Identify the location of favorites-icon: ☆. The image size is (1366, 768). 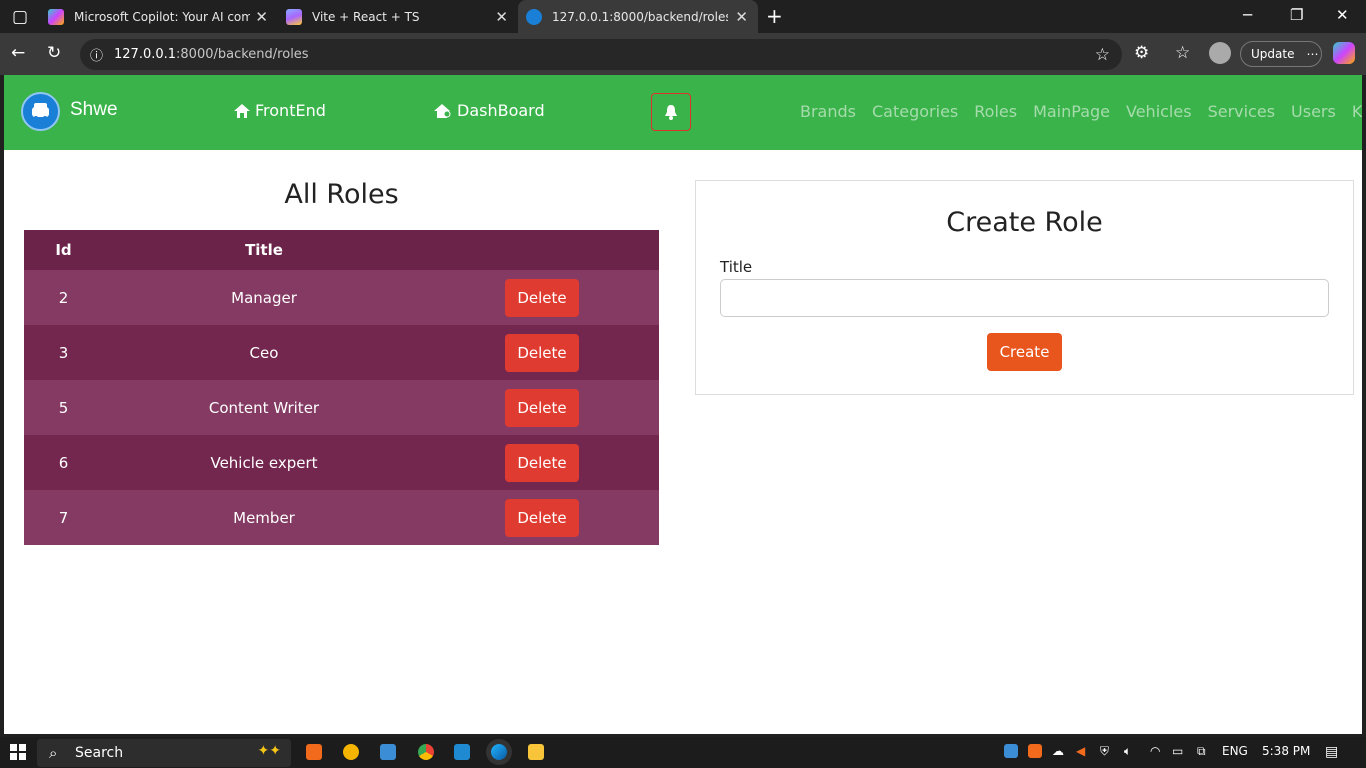
(1182, 53).